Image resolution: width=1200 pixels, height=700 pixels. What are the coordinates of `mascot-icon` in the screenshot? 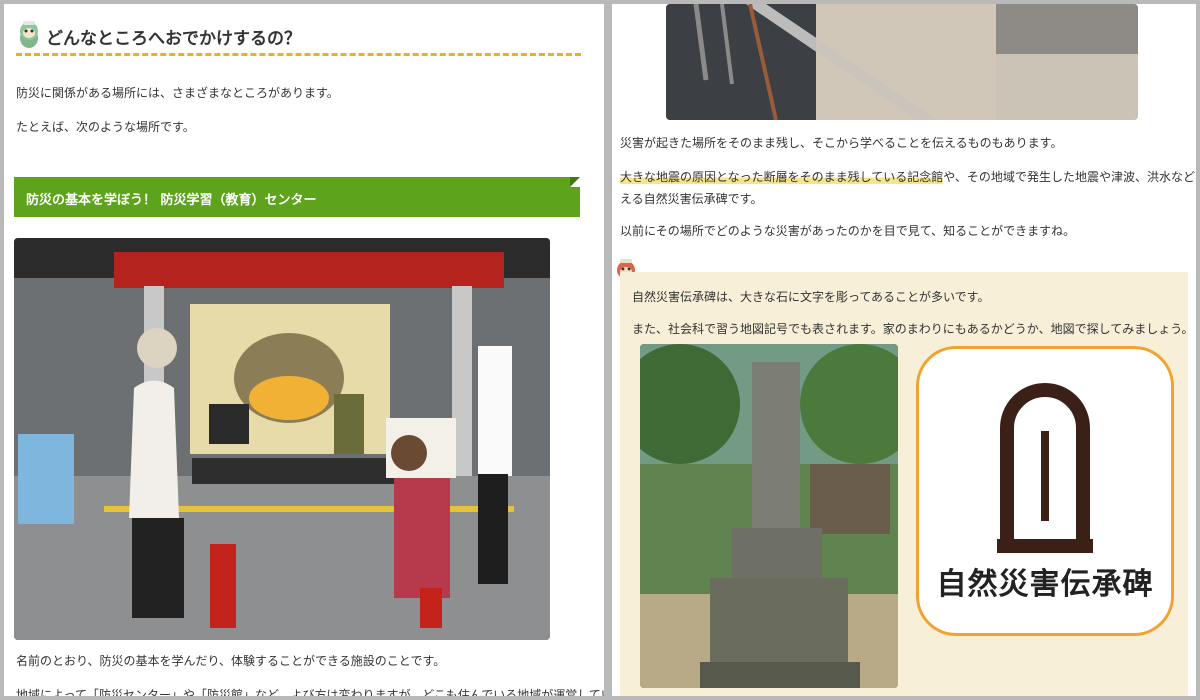 It's located at (29, 34).